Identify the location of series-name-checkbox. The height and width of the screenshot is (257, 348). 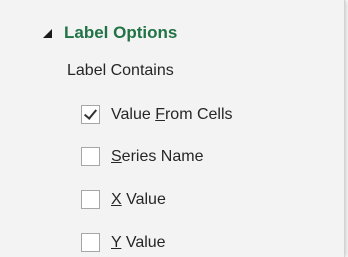
(90, 156).